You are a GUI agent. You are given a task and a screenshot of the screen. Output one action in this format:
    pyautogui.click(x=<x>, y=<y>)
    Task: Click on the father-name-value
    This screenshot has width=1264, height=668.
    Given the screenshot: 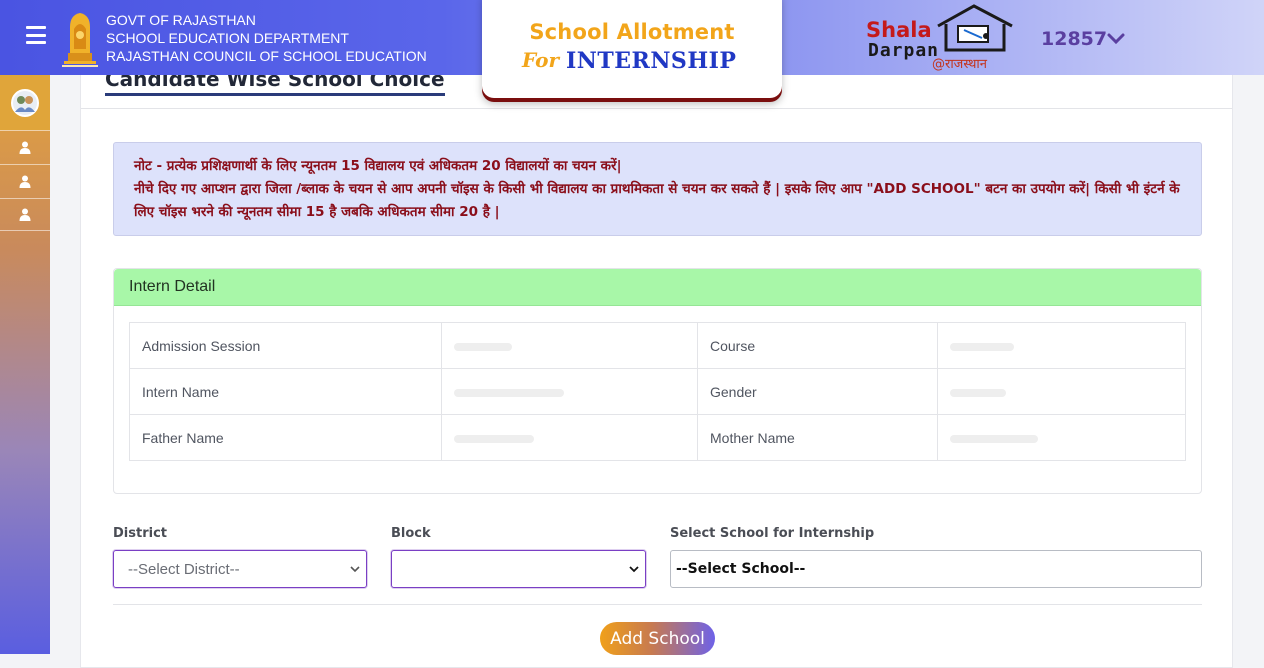 What is the action you would take?
    pyautogui.click(x=569, y=437)
    